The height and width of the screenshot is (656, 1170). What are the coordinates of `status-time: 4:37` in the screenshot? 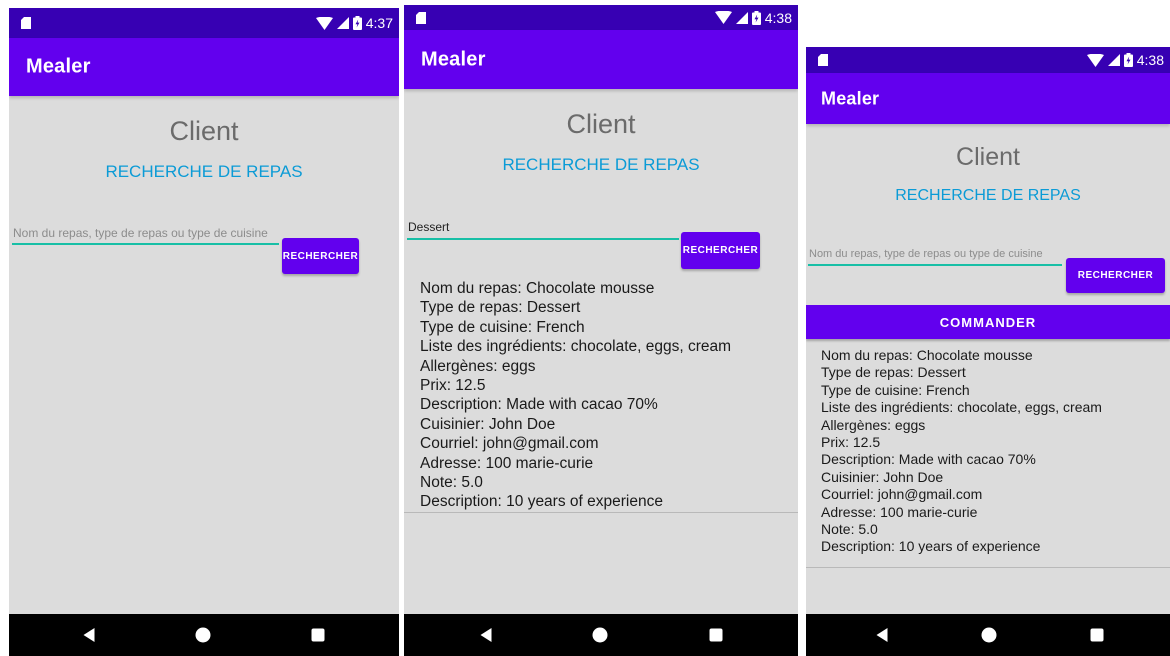 It's located at (379, 23).